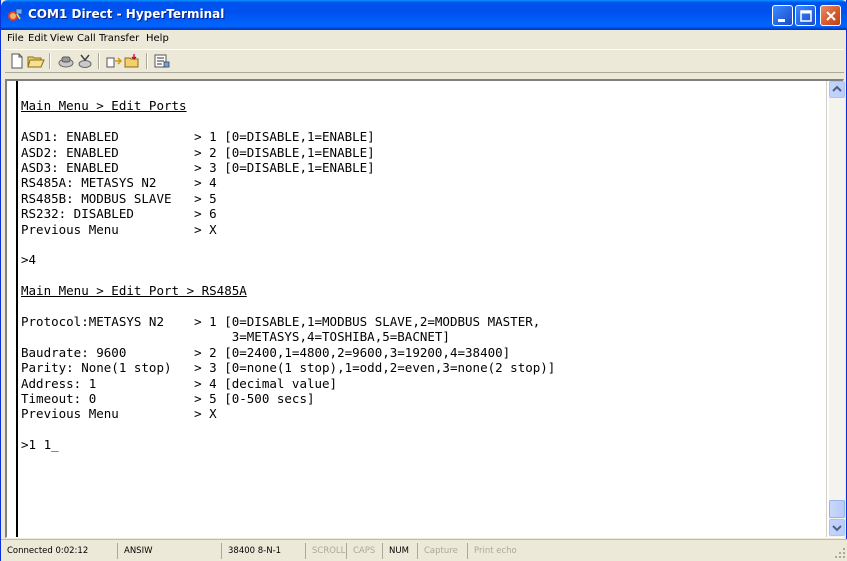  Describe the element at coordinates (119, 214) in the screenshot. I see `terminal-line: RS232: DISABLED > 6` at that location.